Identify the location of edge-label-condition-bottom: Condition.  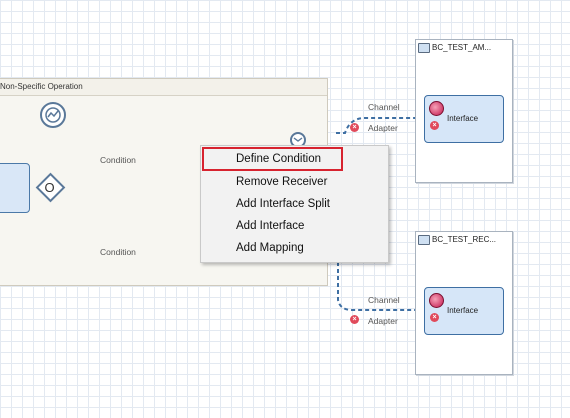
(118, 252).